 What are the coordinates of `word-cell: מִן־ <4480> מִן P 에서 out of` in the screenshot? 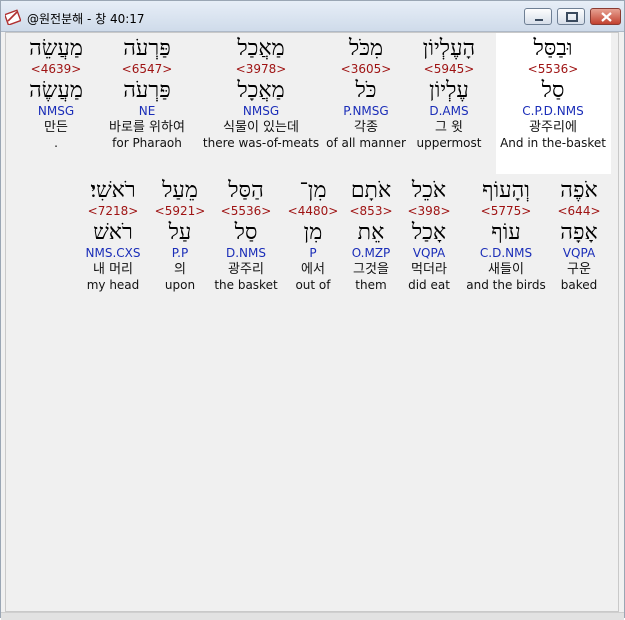 It's located at (313, 235).